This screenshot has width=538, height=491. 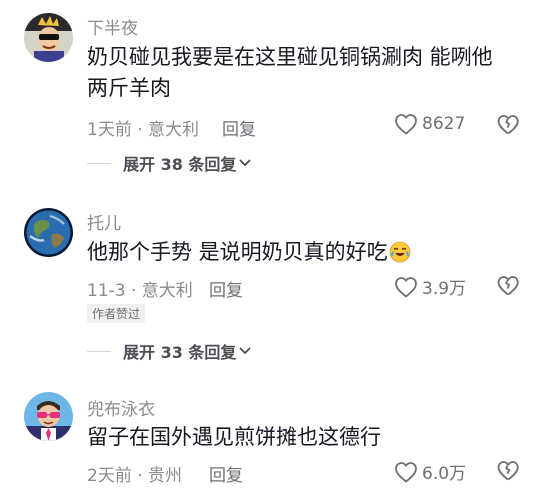 I want to click on heart-icon, so click(x=406, y=471).